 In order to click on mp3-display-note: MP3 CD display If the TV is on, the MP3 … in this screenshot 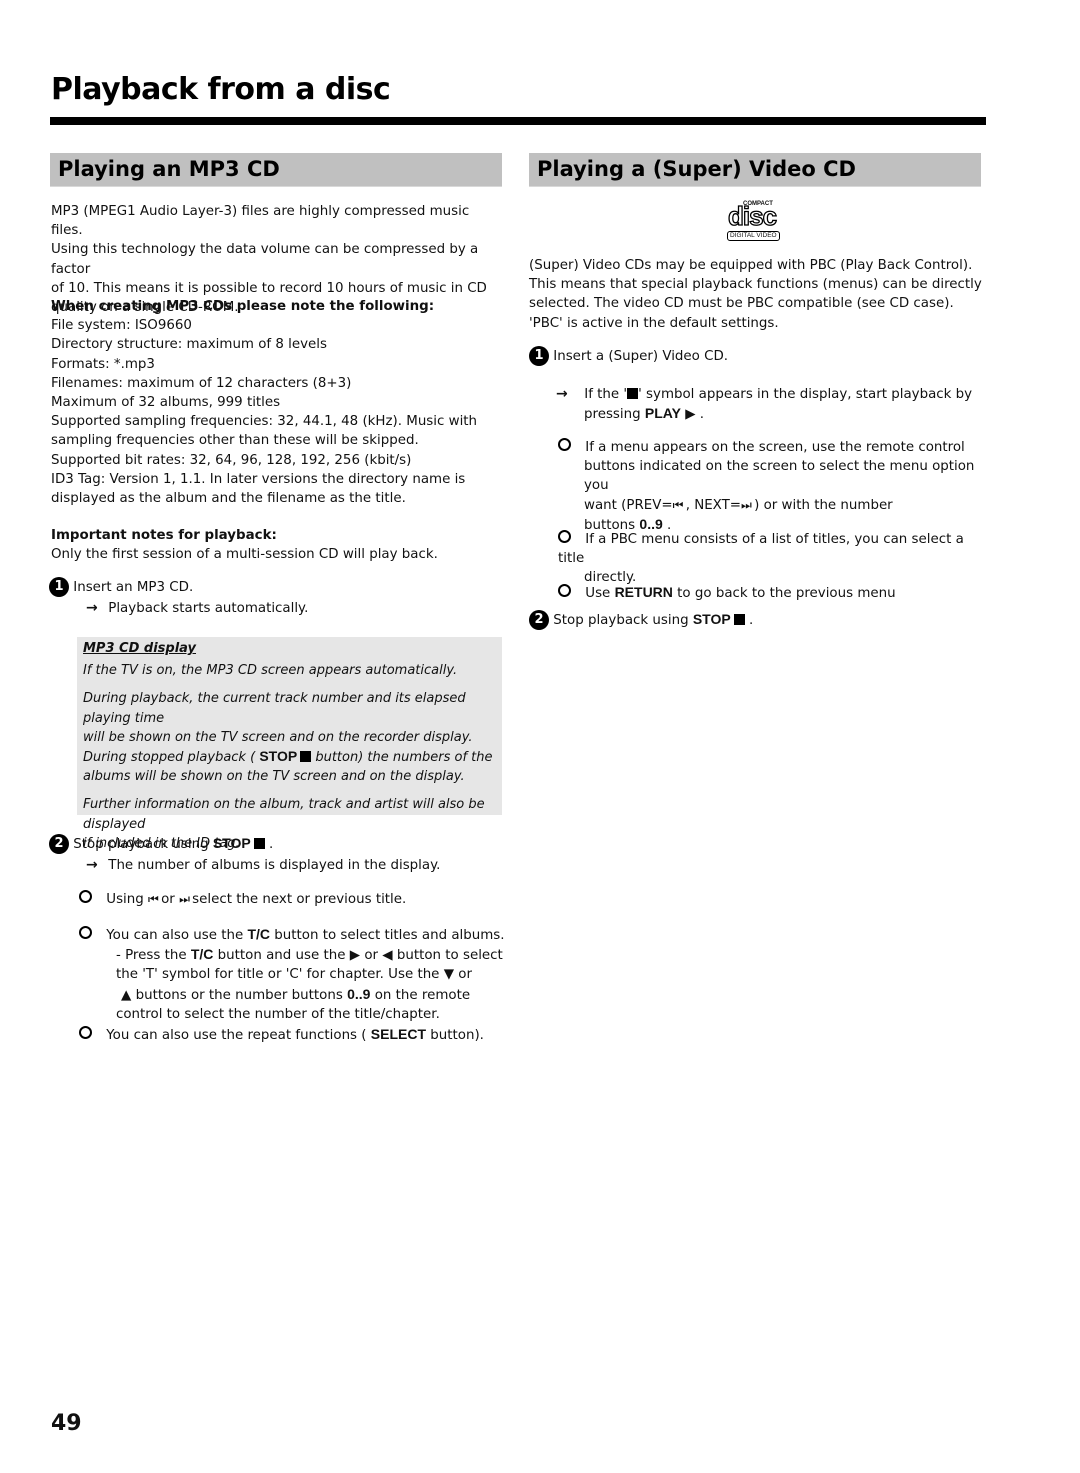, I will do `click(289, 744)`.